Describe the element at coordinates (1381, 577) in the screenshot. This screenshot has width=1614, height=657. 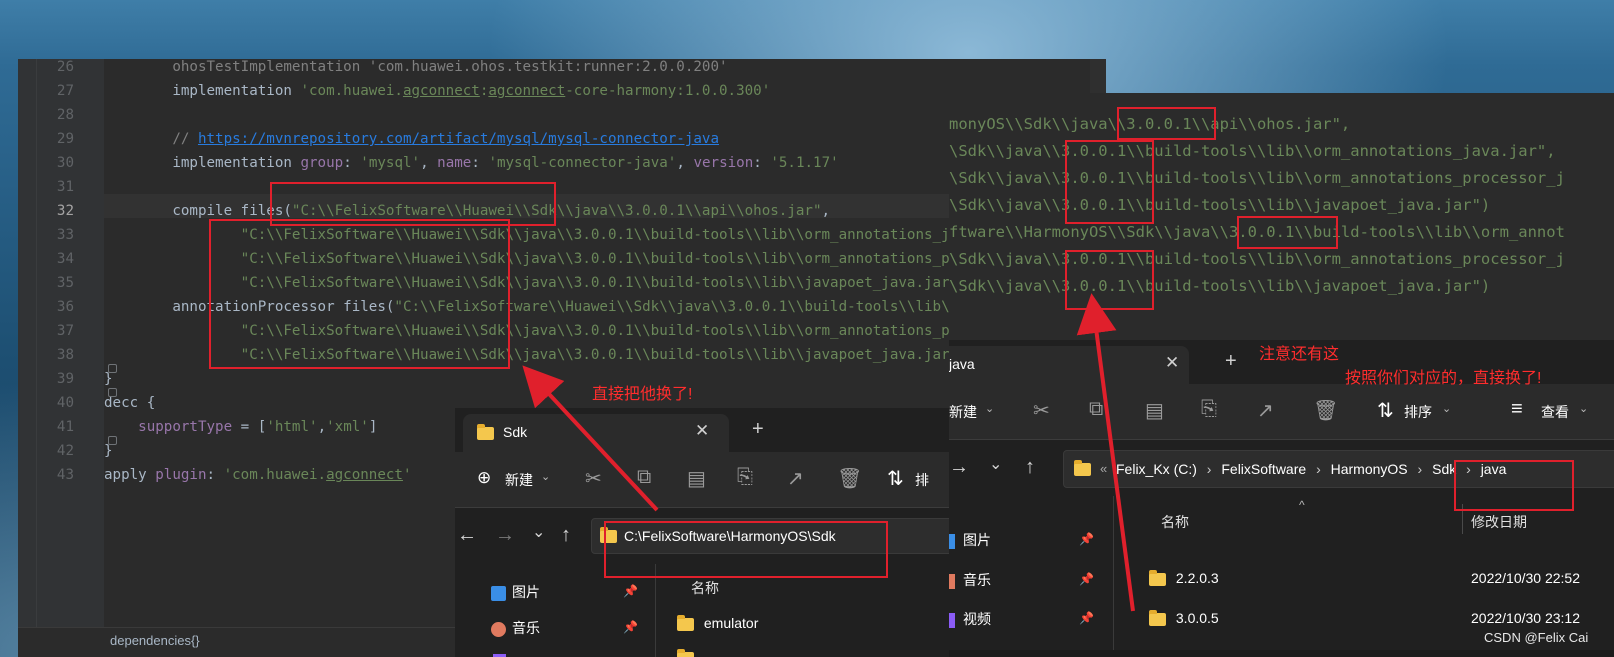
I see `table-row: 2.2.0.3 2022/10/30 22:52` at that location.